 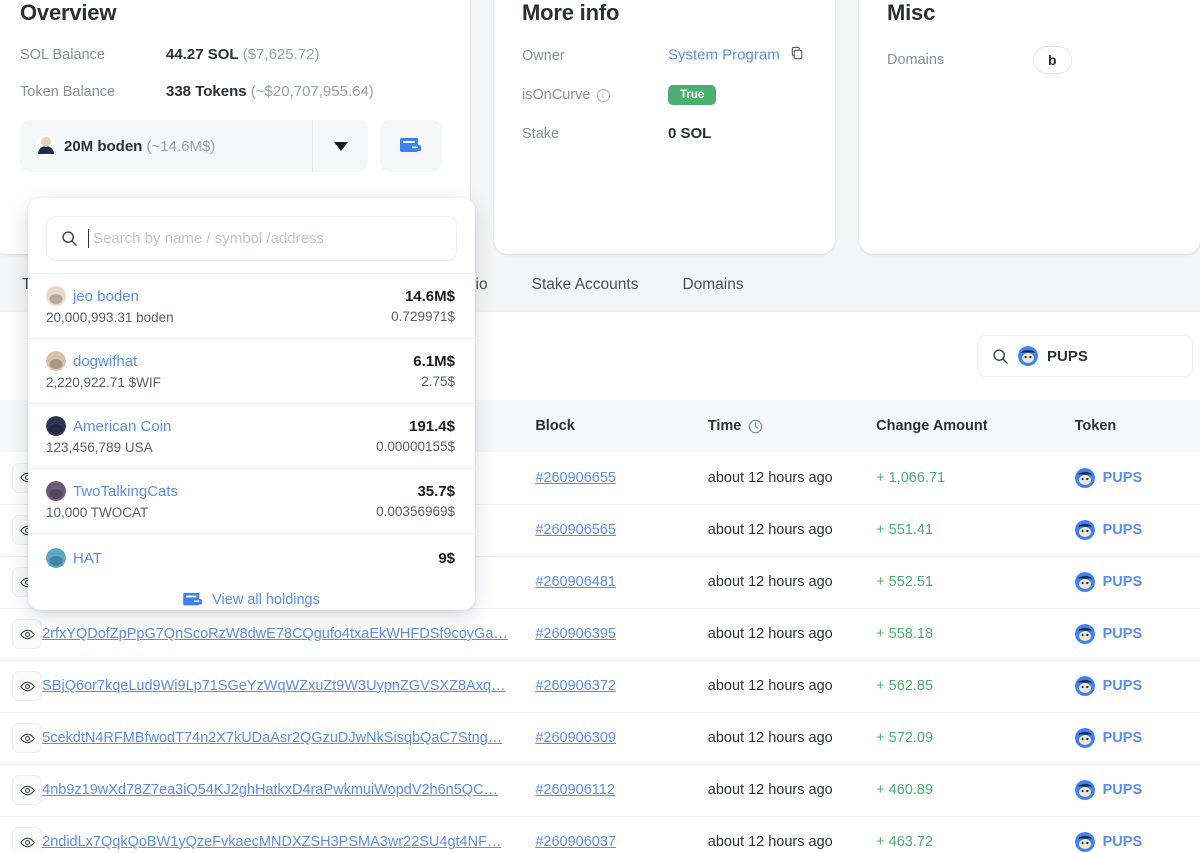 I want to click on row-block-cell: #260906565, so click(x=621, y=530).